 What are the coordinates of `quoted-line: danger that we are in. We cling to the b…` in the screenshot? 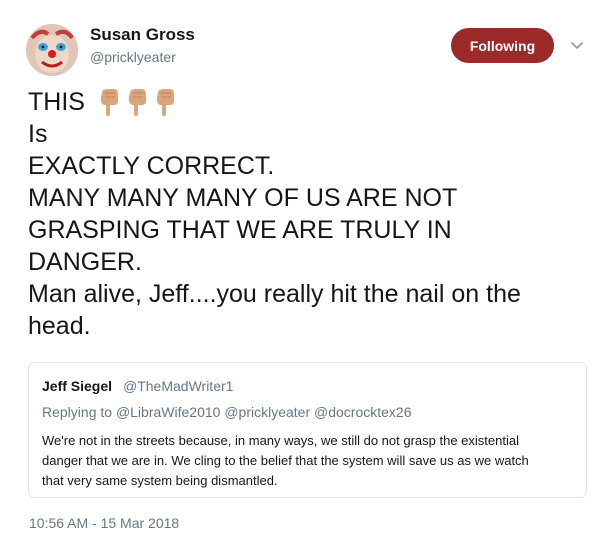 It's located at (285, 460).